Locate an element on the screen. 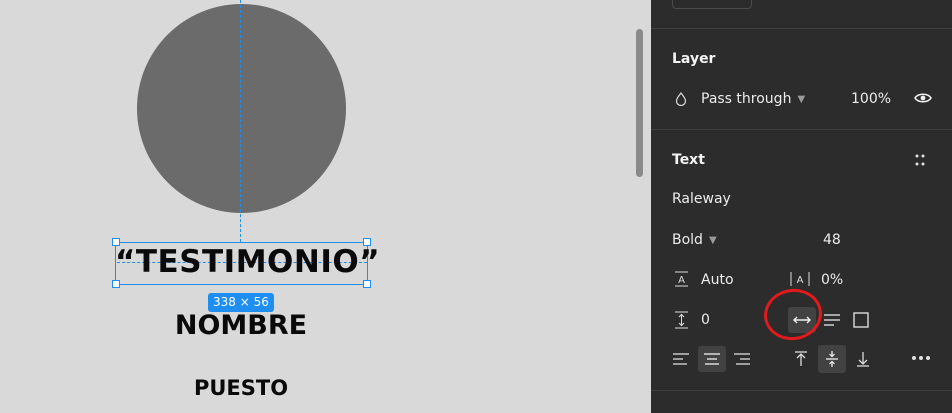 Image resolution: width=952 pixels, height=413 pixels. role-text: PUESTO is located at coordinates (241, 388).